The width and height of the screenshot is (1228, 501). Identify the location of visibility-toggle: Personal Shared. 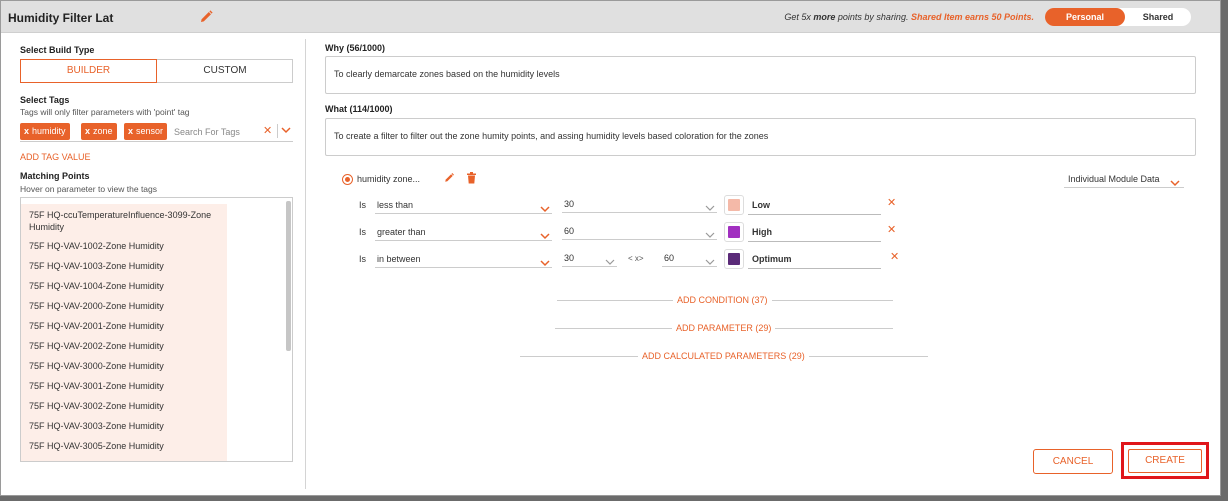
(1118, 17).